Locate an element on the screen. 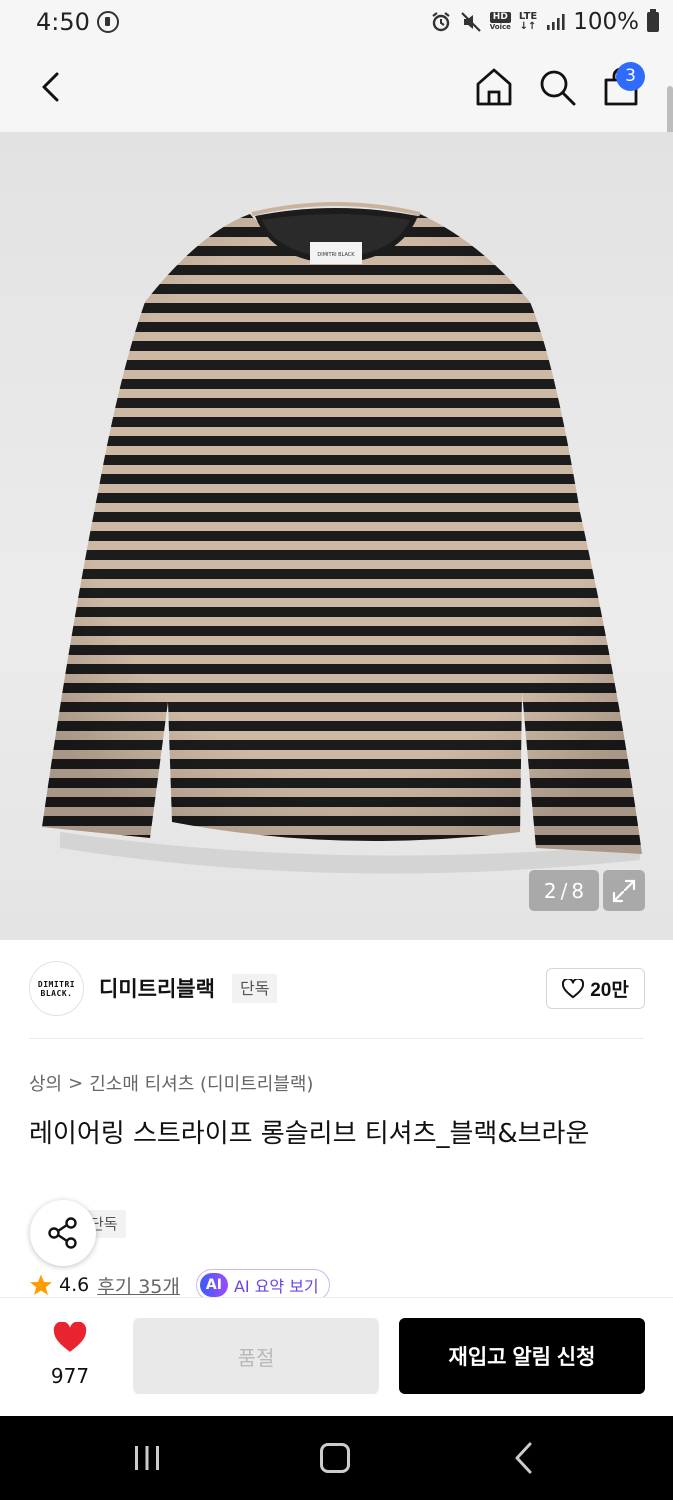 The height and width of the screenshot is (1500, 673). brand-like-button: 20만 is located at coordinates (595, 988).